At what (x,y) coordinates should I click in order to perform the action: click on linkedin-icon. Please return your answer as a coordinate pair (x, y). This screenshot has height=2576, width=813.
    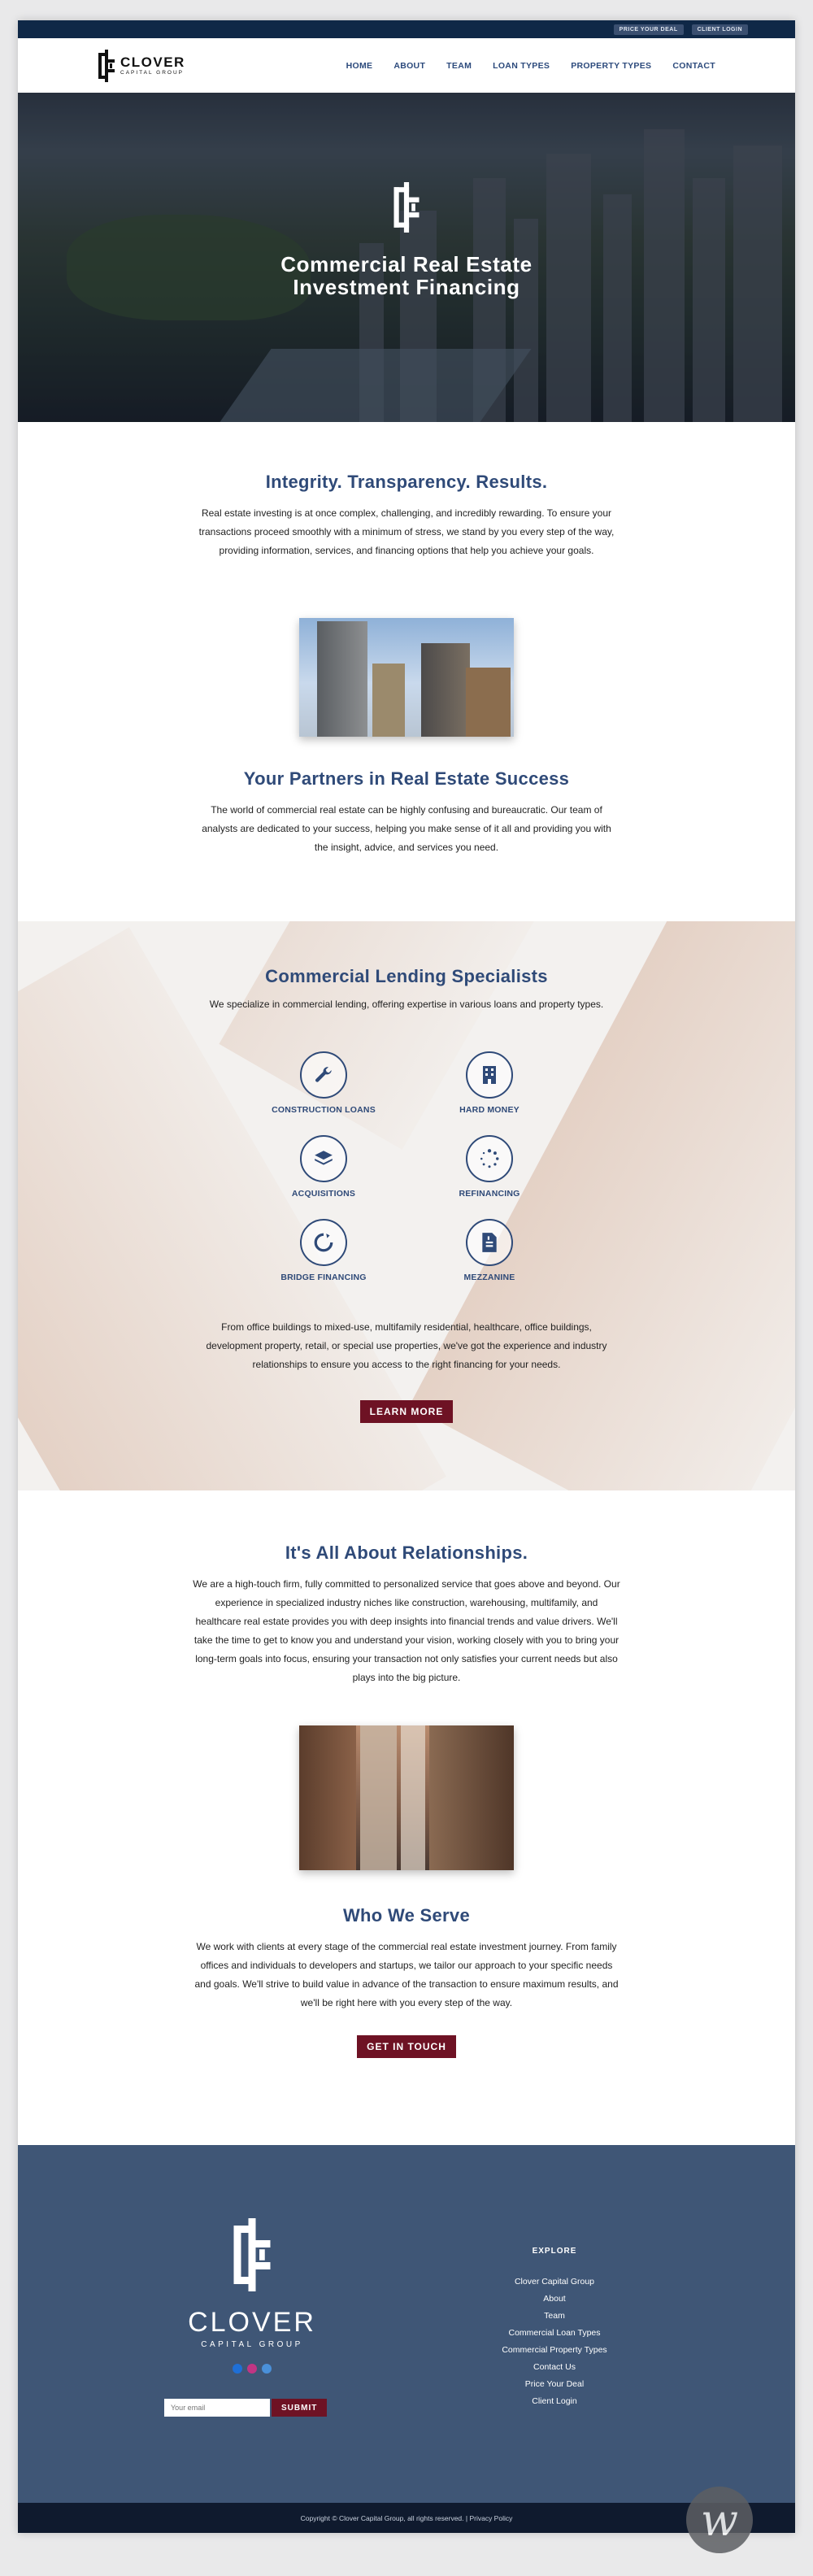
    Looking at the image, I should click on (267, 2369).